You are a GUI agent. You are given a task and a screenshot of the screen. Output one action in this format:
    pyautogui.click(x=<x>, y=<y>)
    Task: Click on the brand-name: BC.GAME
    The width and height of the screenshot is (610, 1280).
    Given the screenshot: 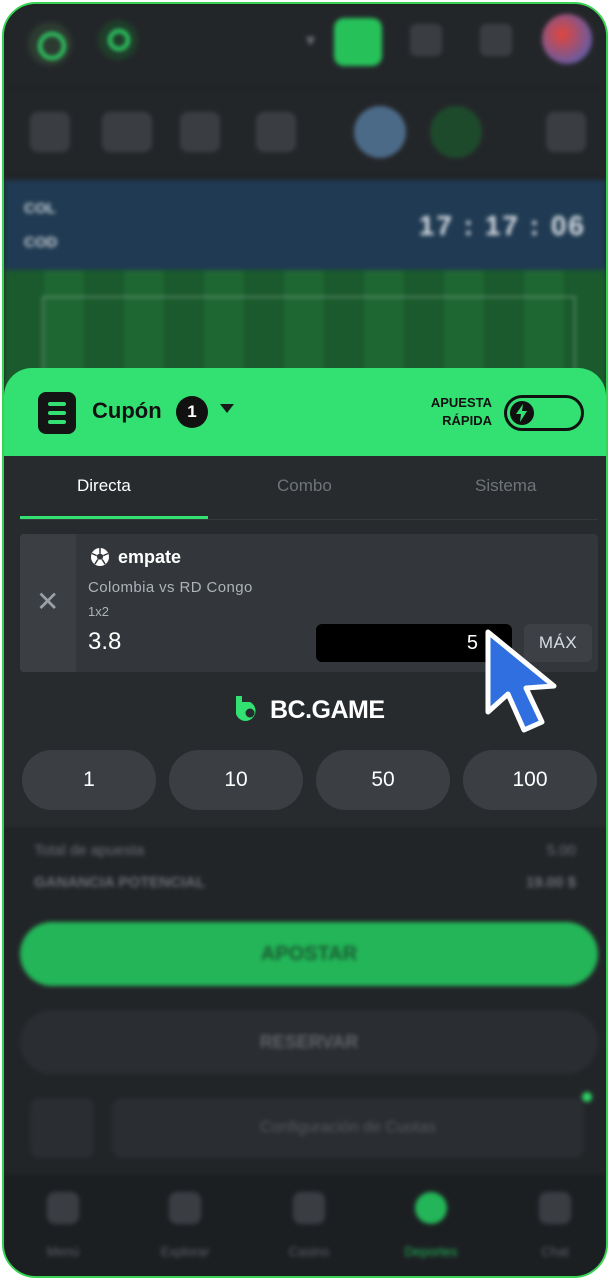 What is the action you would take?
    pyautogui.click(x=327, y=710)
    